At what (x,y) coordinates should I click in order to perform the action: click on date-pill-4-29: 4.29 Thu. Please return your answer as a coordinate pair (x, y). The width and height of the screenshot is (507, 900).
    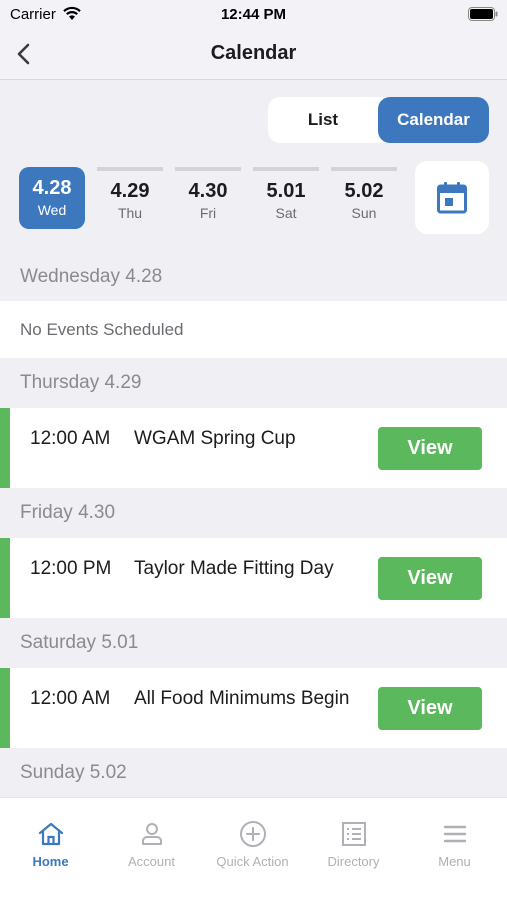
    Looking at the image, I should click on (130, 198).